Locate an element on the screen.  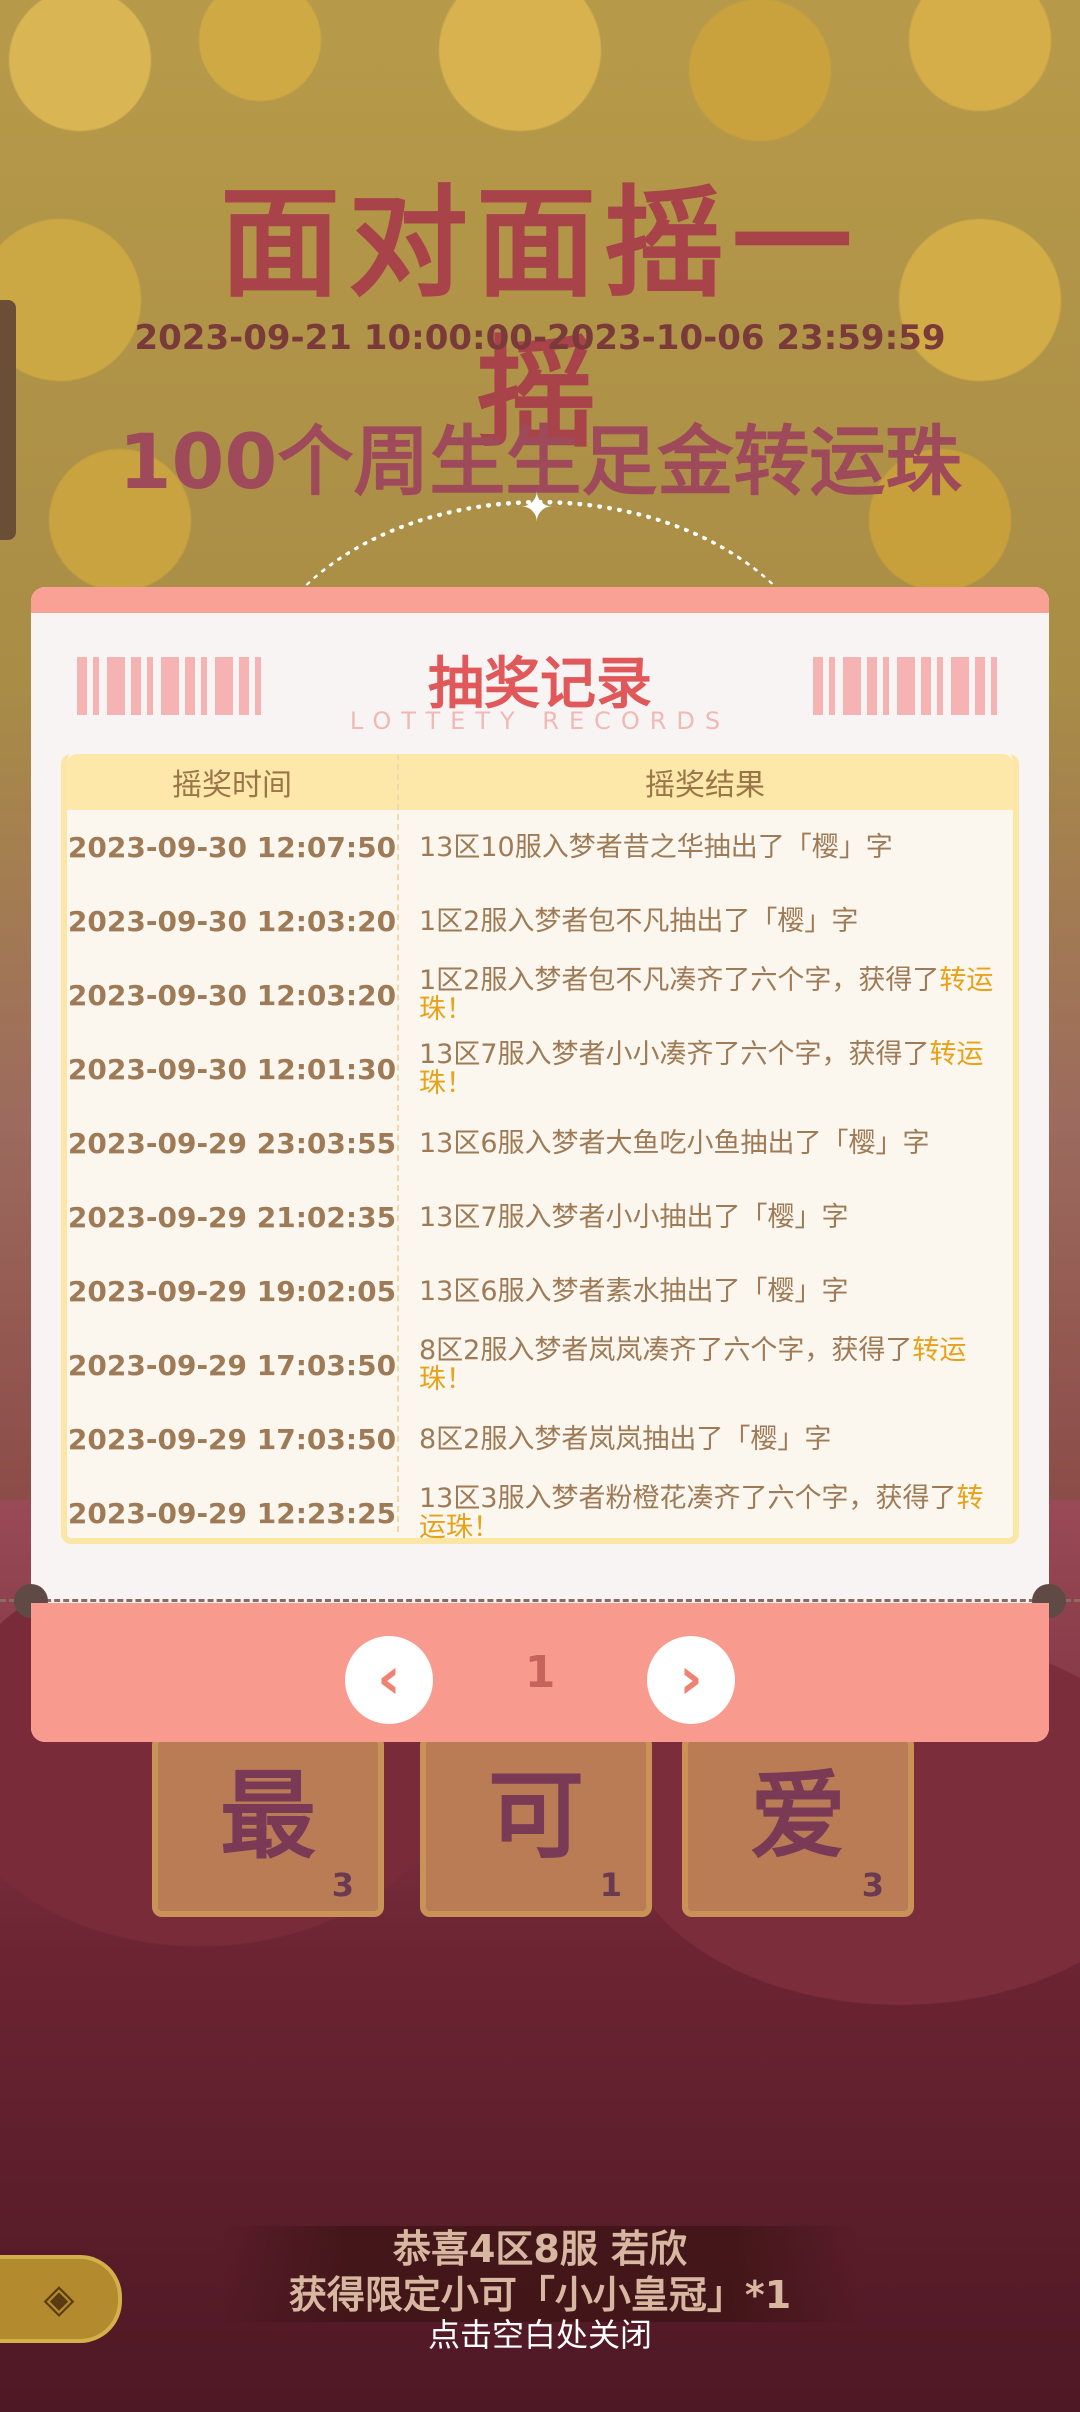
event-dates: 2023-09-21 10:00:00-2023-10-06 23:59:59 is located at coordinates (540, 338).